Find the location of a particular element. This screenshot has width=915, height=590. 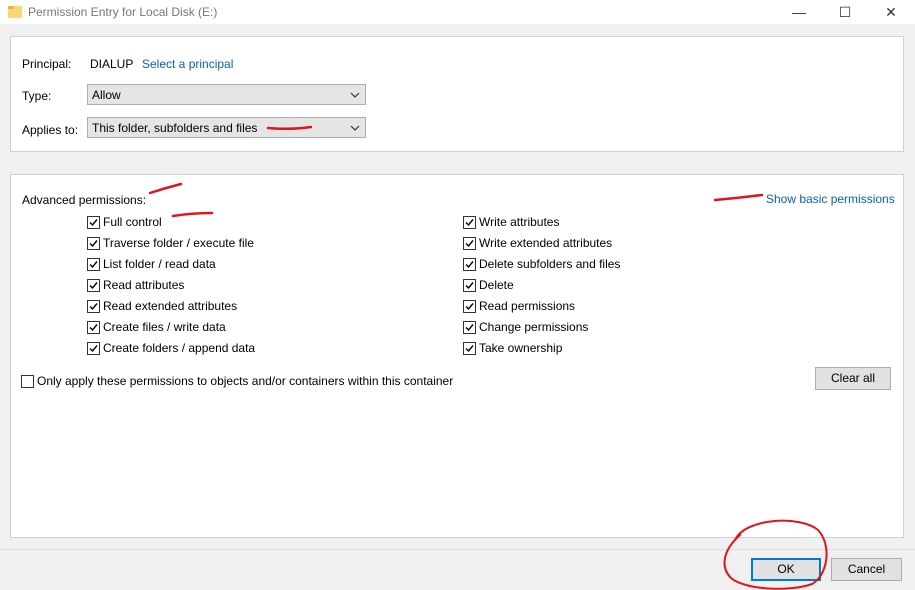

window-title: Permission Entry for Local Disk (E:) is located at coordinates (123, 12).